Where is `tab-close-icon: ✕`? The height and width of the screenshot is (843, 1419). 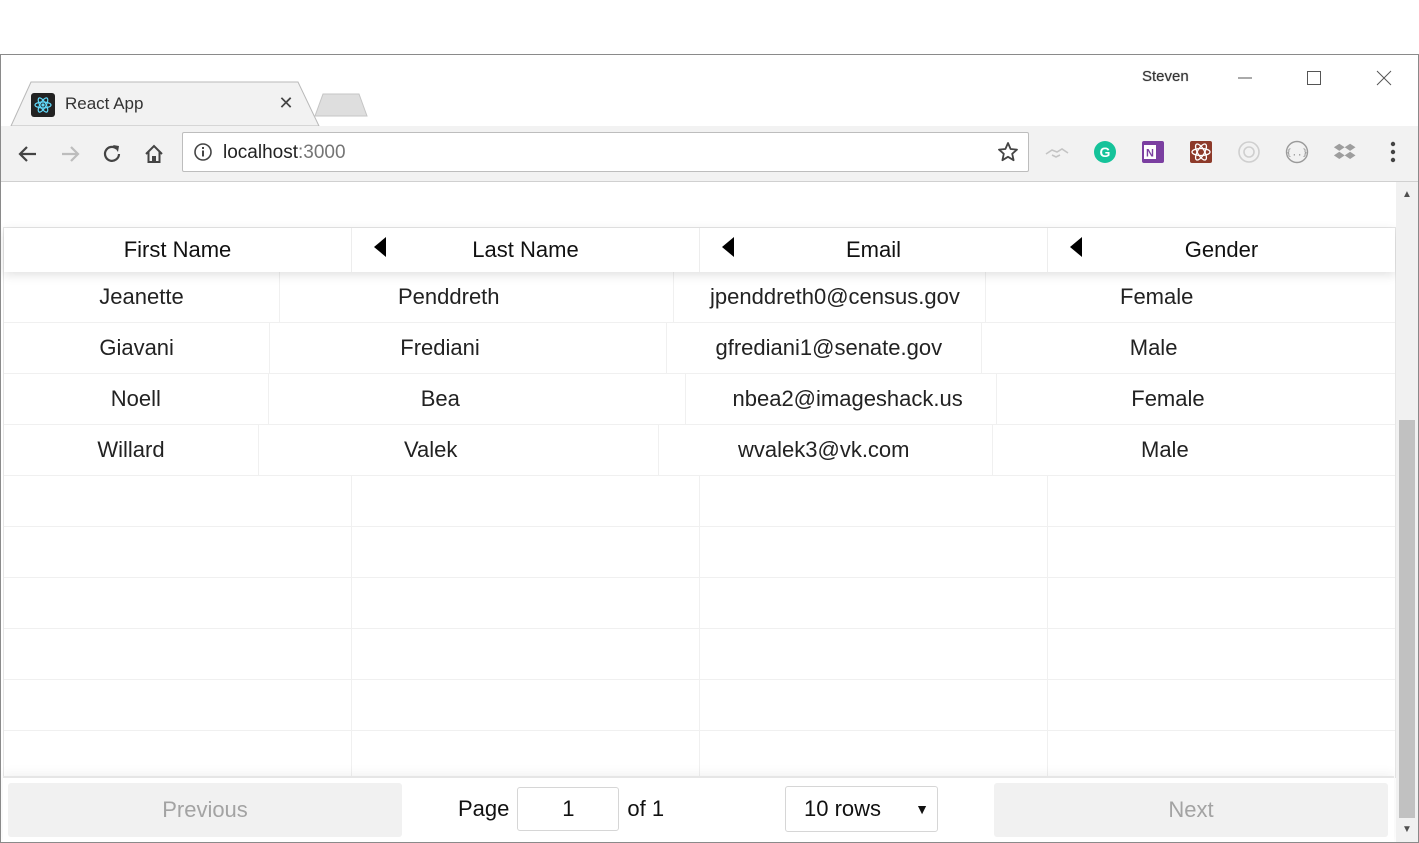
tab-close-icon: ✕ is located at coordinates (286, 103).